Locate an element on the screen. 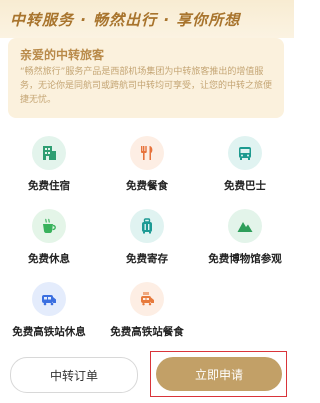 The width and height of the screenshot is (320, 403). header-banner: 中转服务 · 畅然出行 · 享你所想 is located at coordinates (147, 19).